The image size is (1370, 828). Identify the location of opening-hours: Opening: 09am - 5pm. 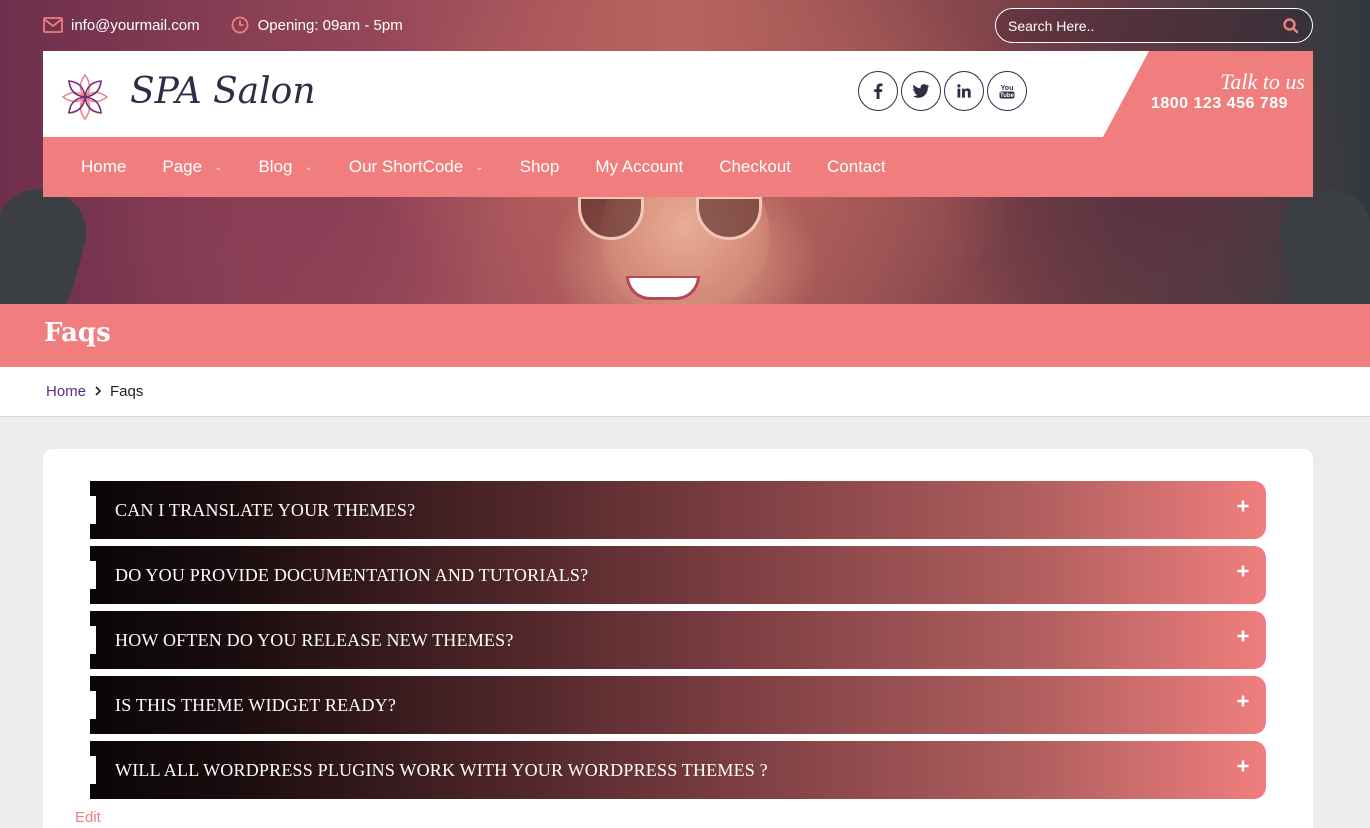
(316, 25).